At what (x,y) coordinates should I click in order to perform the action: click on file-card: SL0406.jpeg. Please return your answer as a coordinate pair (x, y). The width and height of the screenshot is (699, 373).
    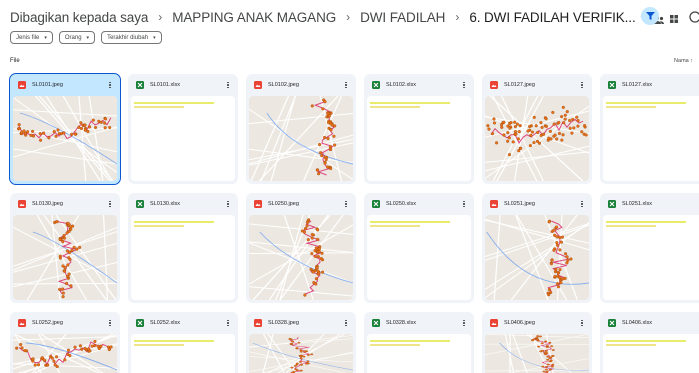
    Looking at the image, I should click on (537, 342).